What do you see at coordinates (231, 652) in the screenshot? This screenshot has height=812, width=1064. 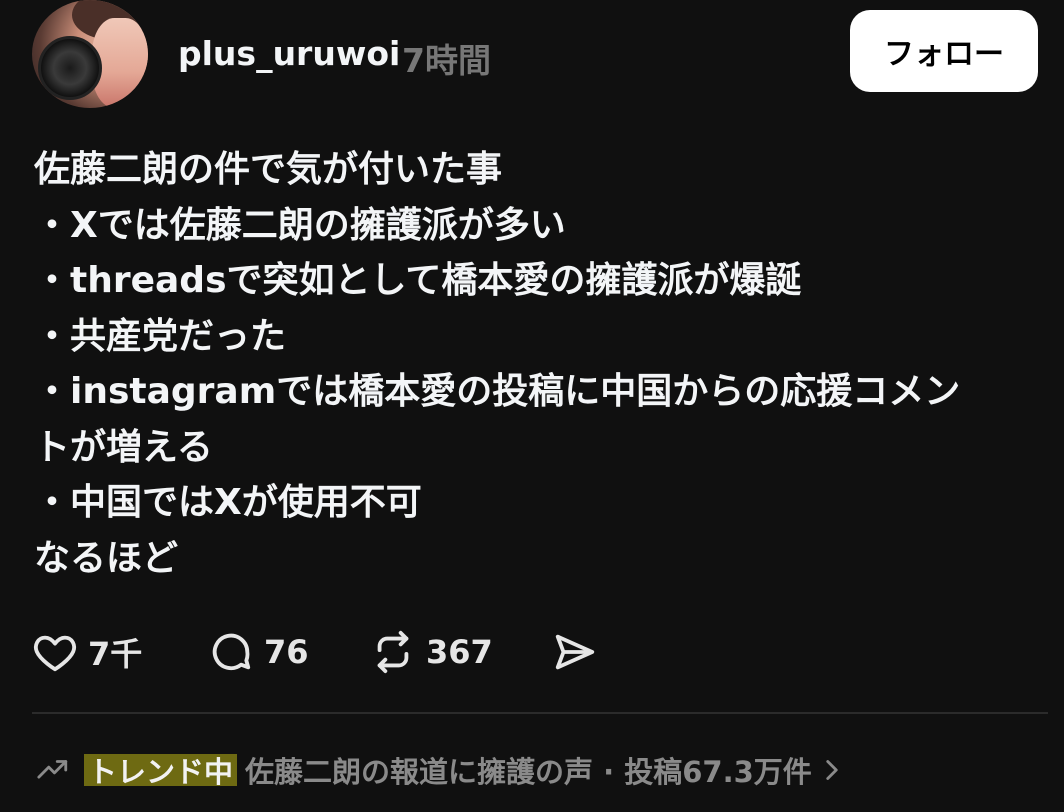 I see `speech-bubble-icon` at bounding box center [231, 652].